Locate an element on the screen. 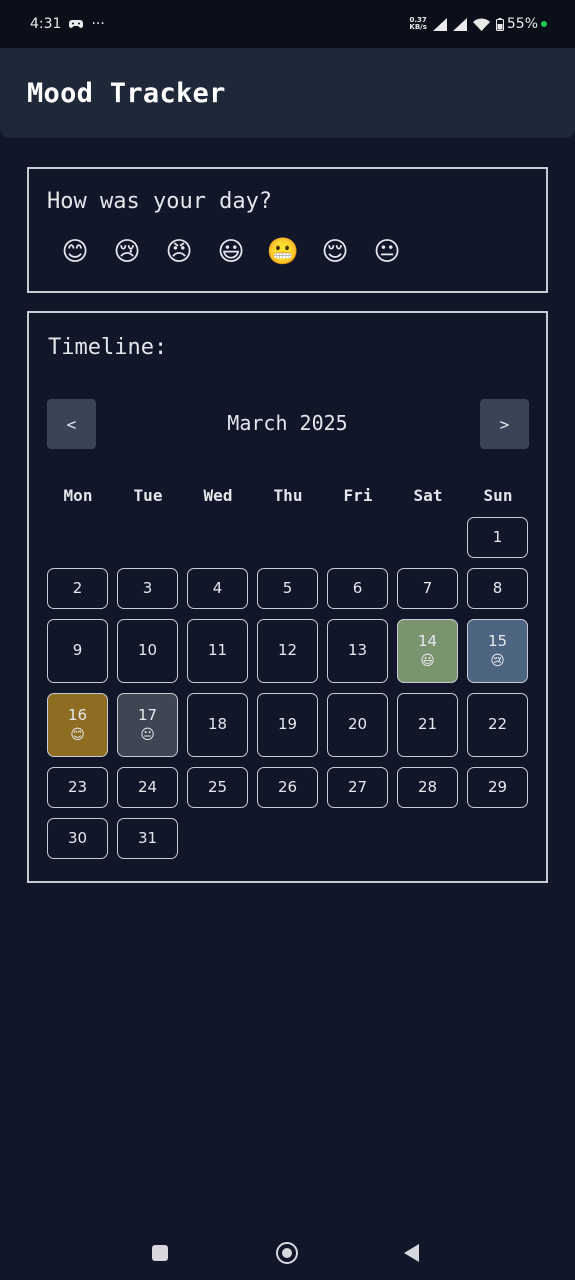  more-notifications-icon: ··· is located at coordinates (98, 24).